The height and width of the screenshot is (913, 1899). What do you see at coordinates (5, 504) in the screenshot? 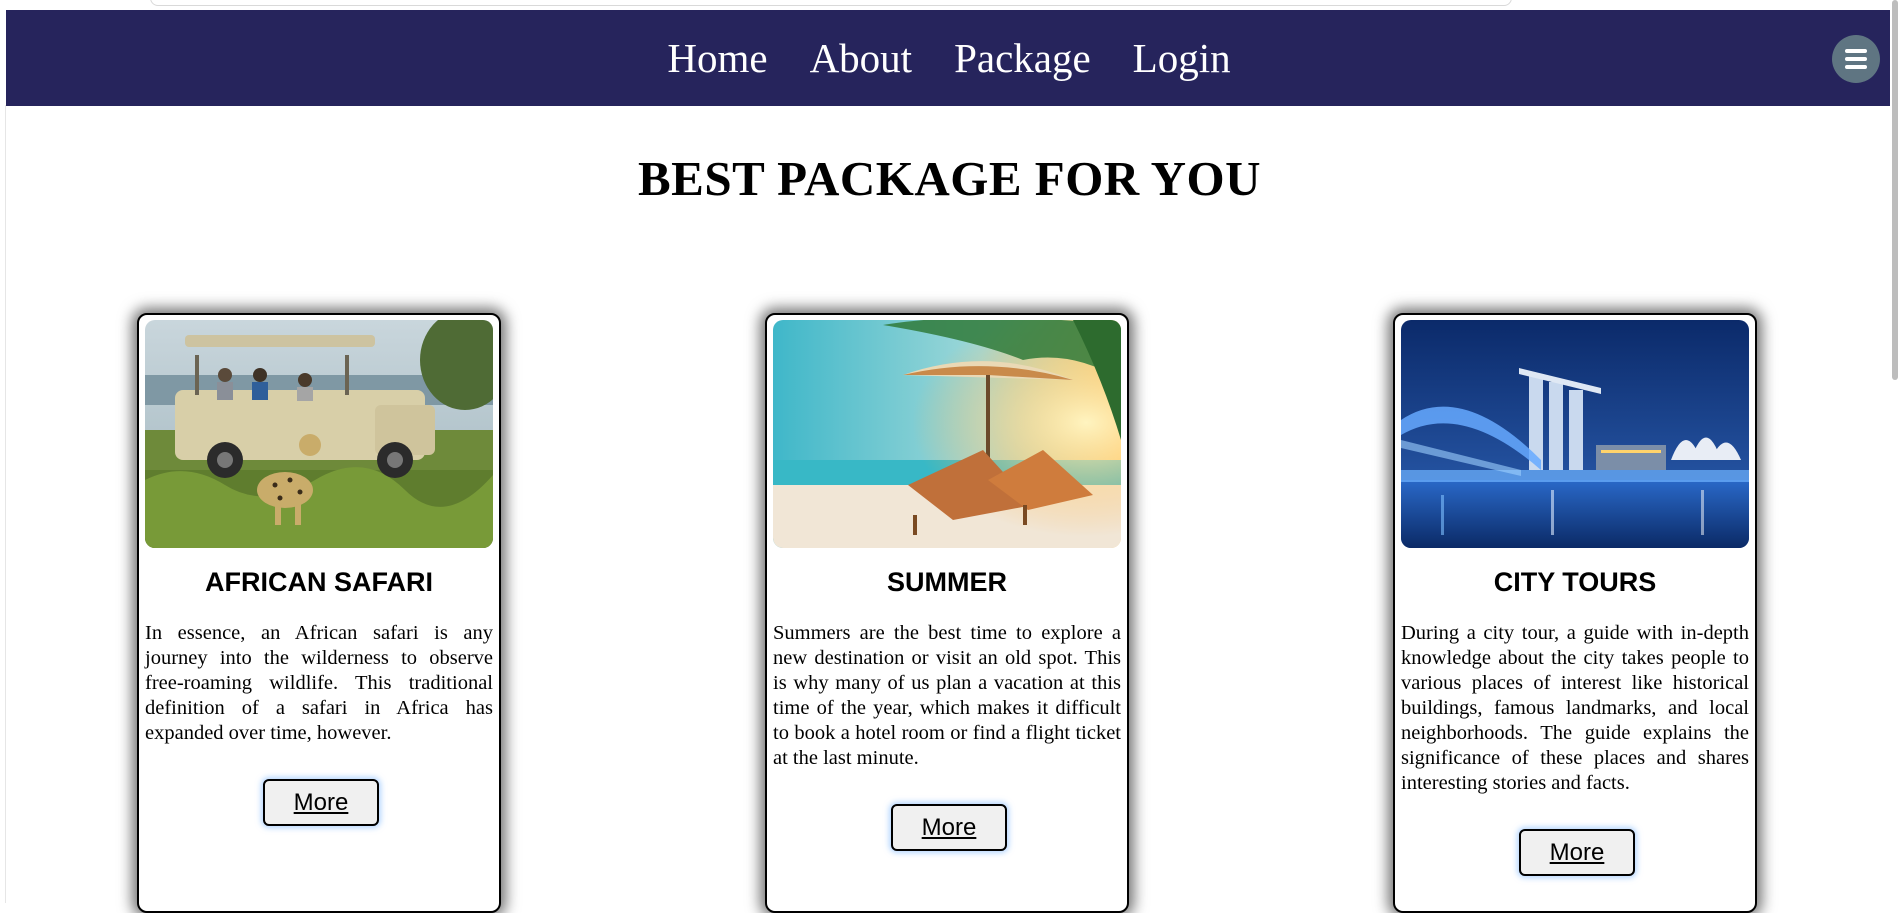
I see `page-edge` at bounding box center [5, 504].